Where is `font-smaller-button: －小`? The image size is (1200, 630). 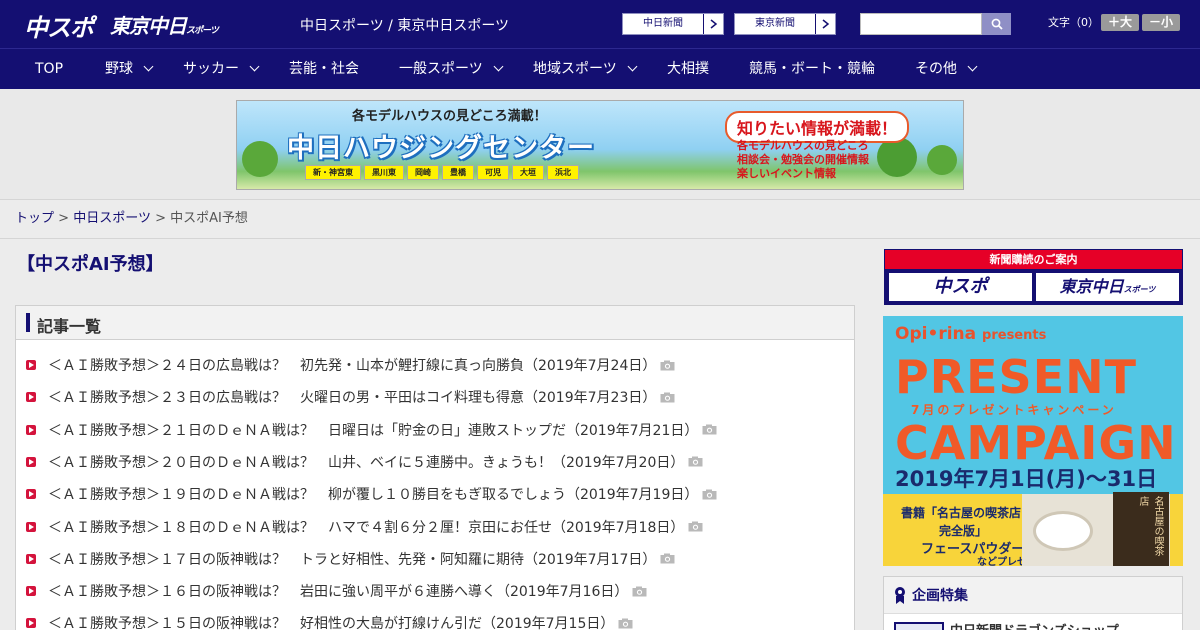
font-smaller-button: －小 is located at coordinates (1161, 22).